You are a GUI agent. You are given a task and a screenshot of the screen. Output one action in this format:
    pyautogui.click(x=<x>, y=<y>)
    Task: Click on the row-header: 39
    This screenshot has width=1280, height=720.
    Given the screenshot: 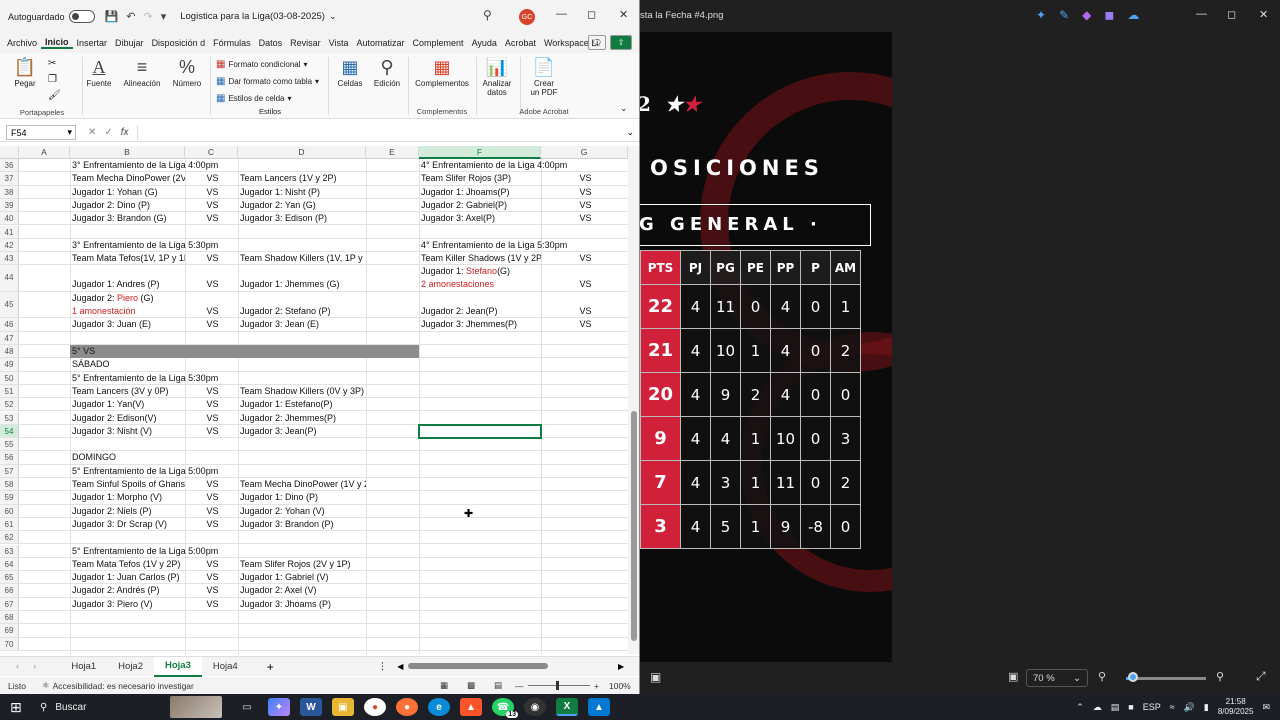 What is the action you would take?
    pyautogui.click(x=9, y=205)
    